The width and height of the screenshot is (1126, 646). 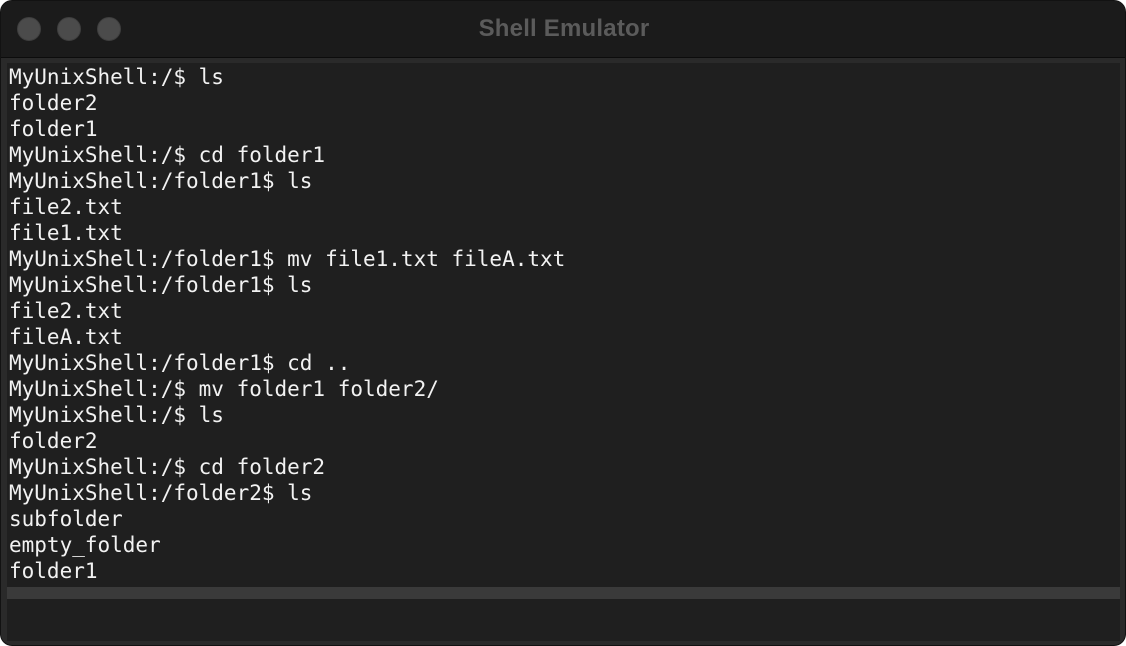 I want to click on terminal-line: MyUnixShell:/$ cd folder2, so click(x=167, y=467).